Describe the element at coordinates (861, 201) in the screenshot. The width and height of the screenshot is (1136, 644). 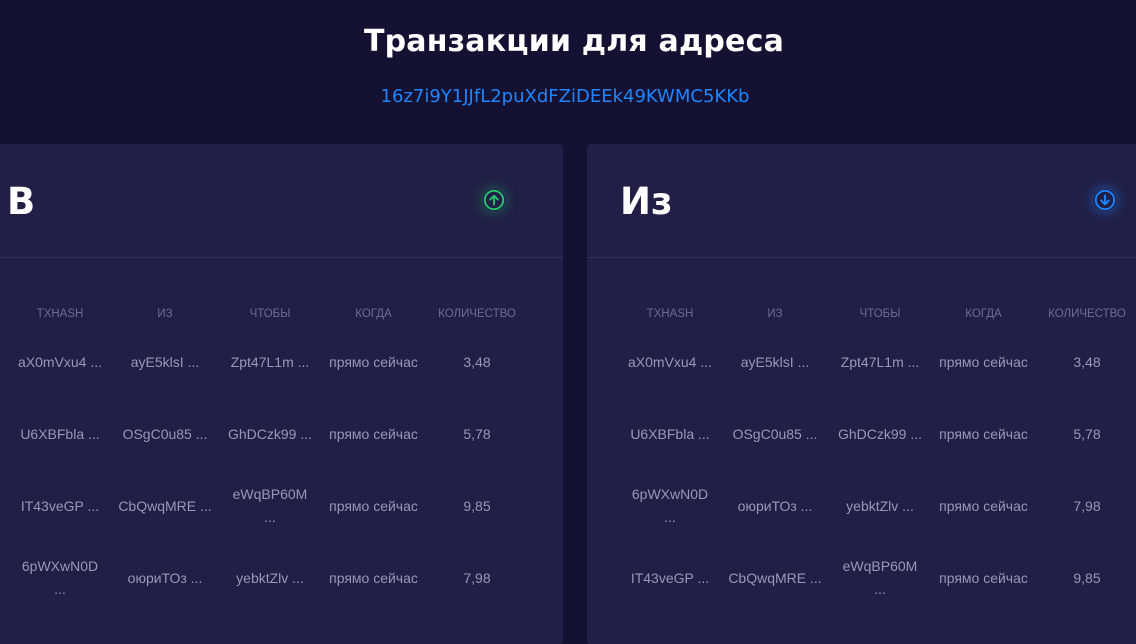
I see `outgoing-panel-header: Из` at that location.